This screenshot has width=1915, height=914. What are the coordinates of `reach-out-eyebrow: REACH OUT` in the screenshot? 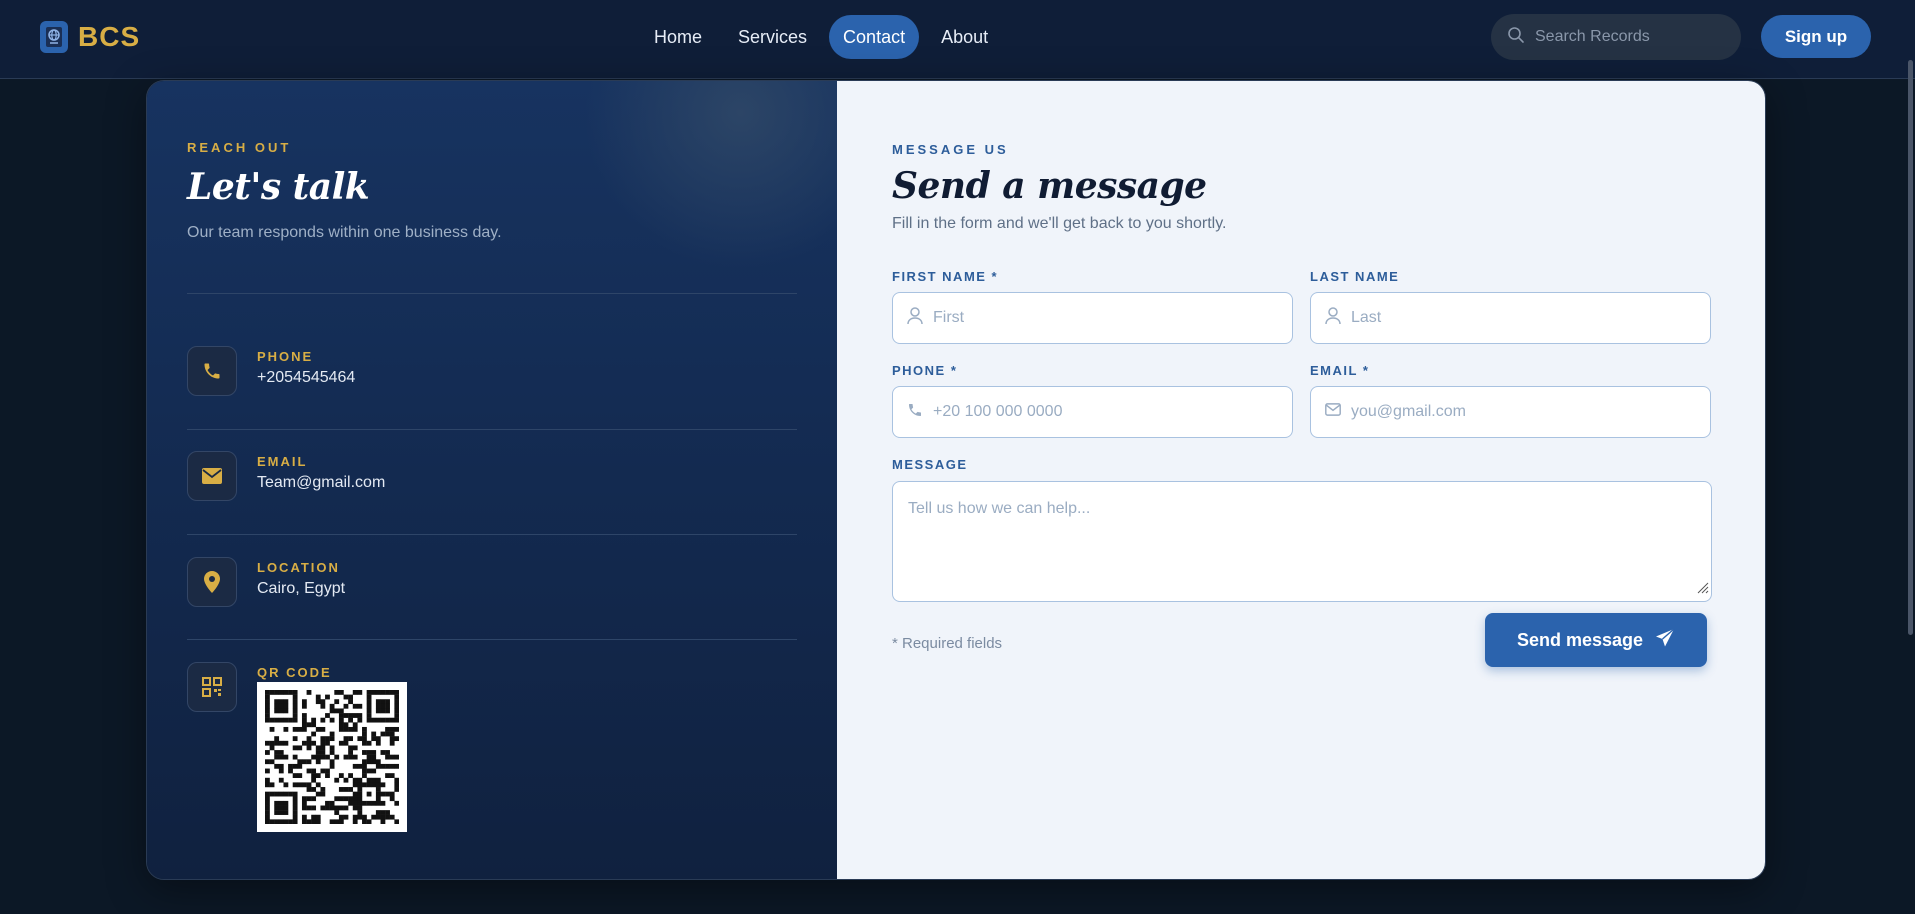 It's located at (239, 147).